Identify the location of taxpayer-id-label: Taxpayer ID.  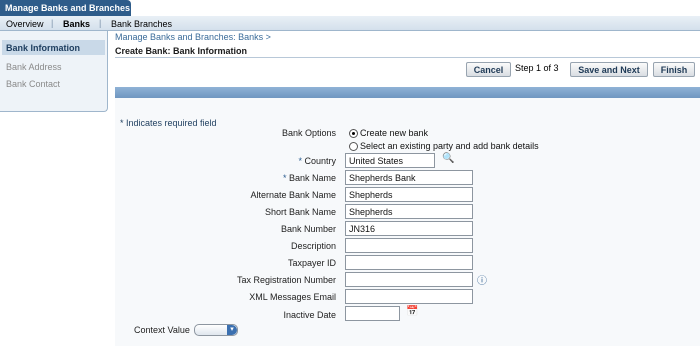
(311, 263).